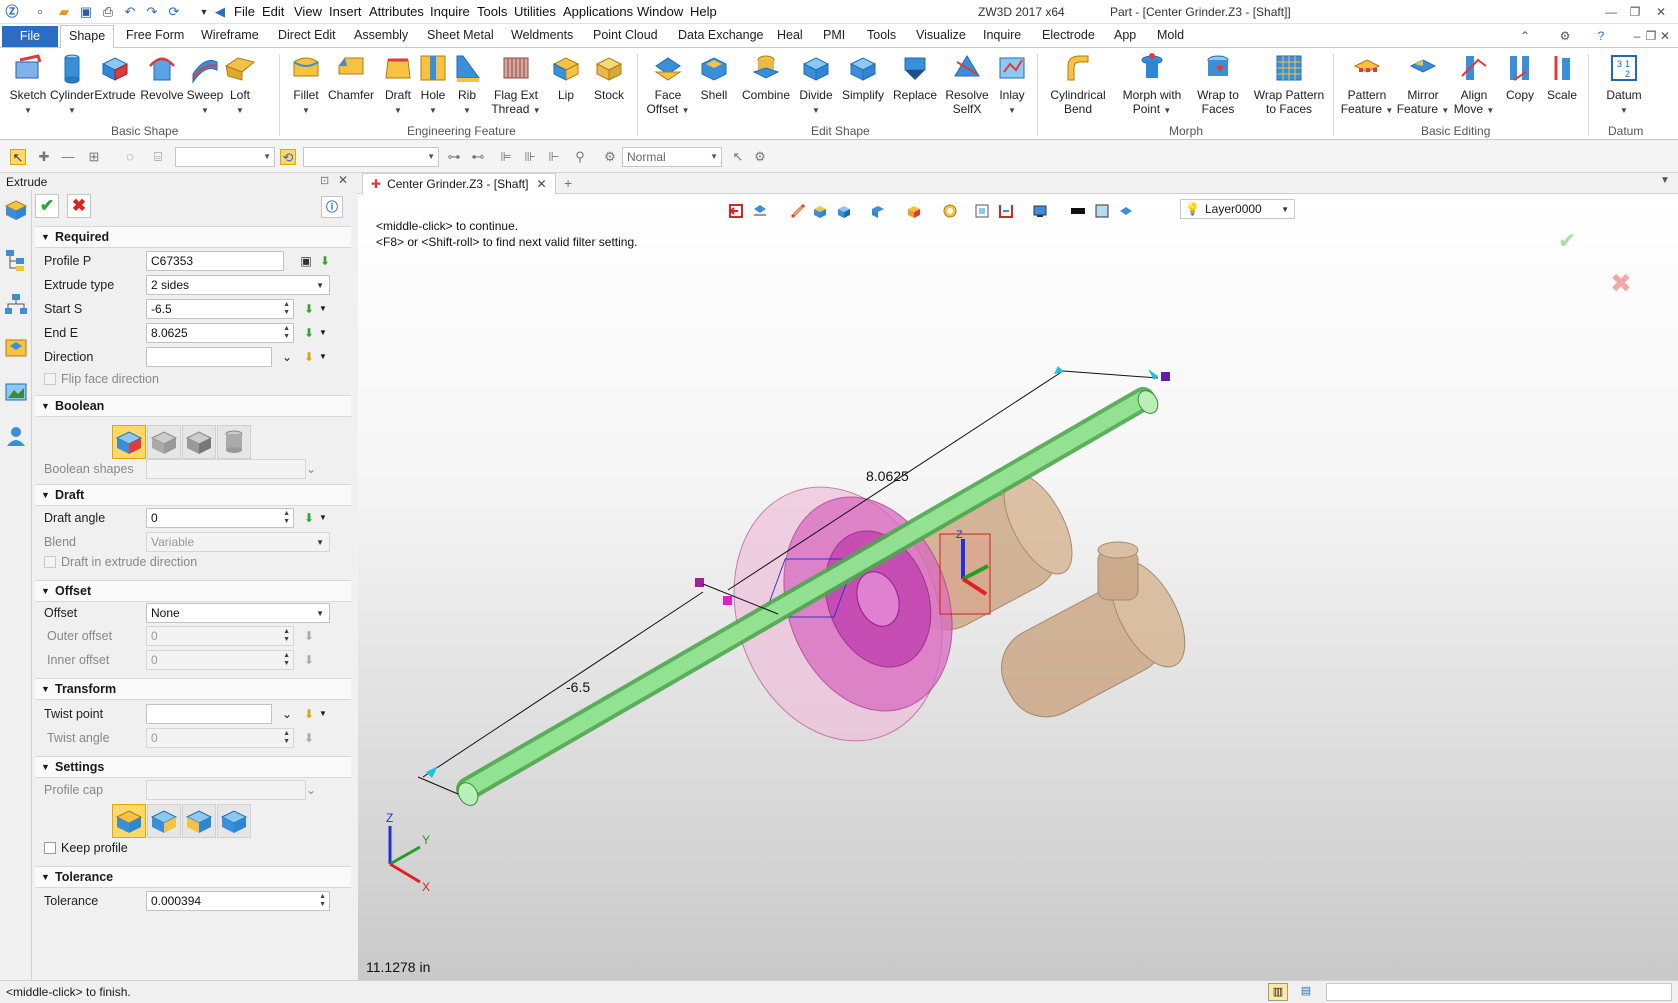  What do you see at coordinates (220, 333) in the screenshot?
I see `end-input: 8.0625 ▲ ▼` at bounding box center [220, 333].